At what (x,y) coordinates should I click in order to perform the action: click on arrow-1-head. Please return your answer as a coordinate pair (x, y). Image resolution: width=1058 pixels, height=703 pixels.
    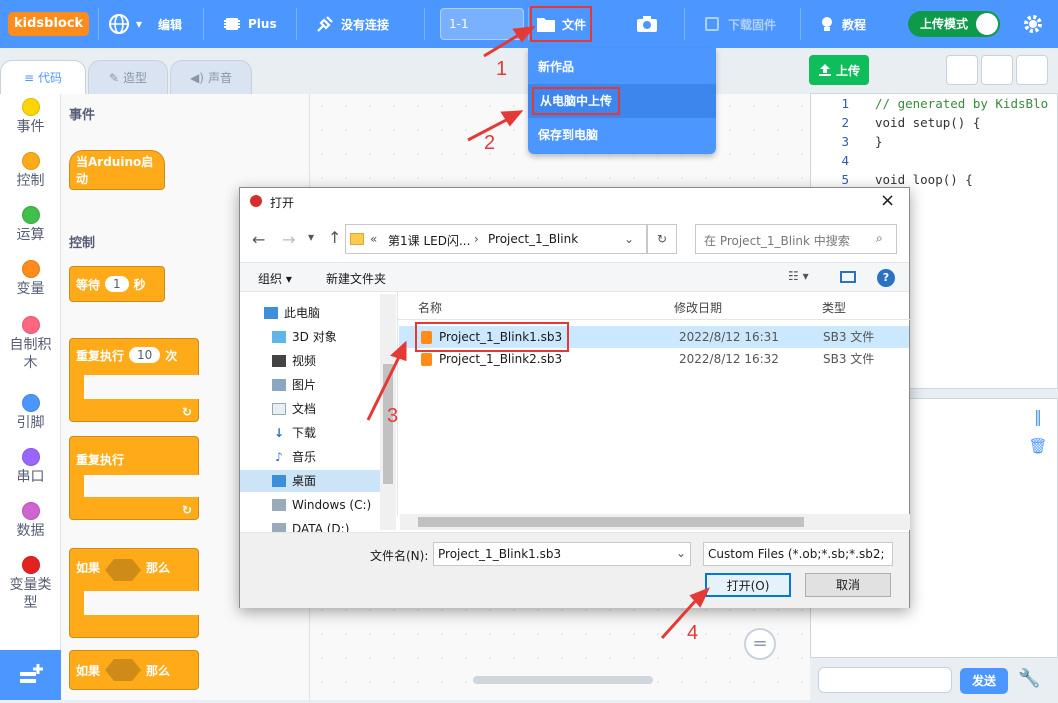
    Looking at the image, I should click on (524, 34).